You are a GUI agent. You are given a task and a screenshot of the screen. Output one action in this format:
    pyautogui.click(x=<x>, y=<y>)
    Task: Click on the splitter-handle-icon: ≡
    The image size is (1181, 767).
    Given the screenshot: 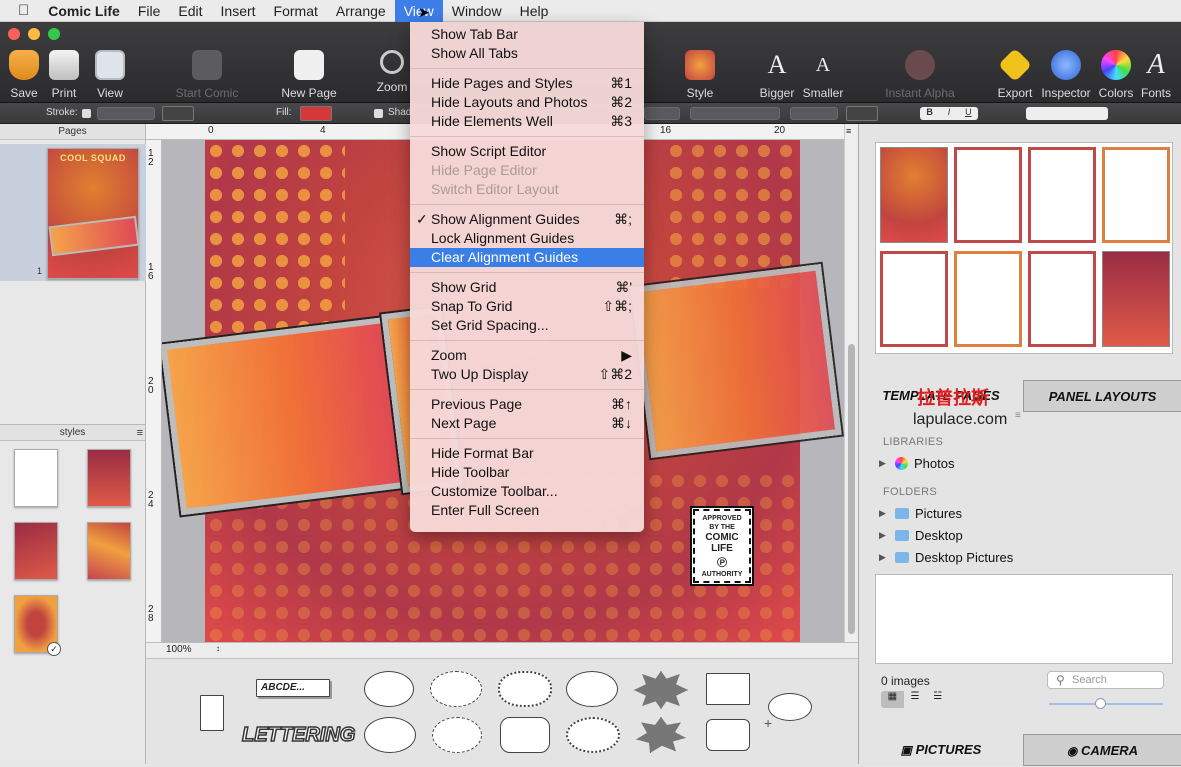 What is the action you would take?
    pyautogui.click(x=1018, y=415)
    